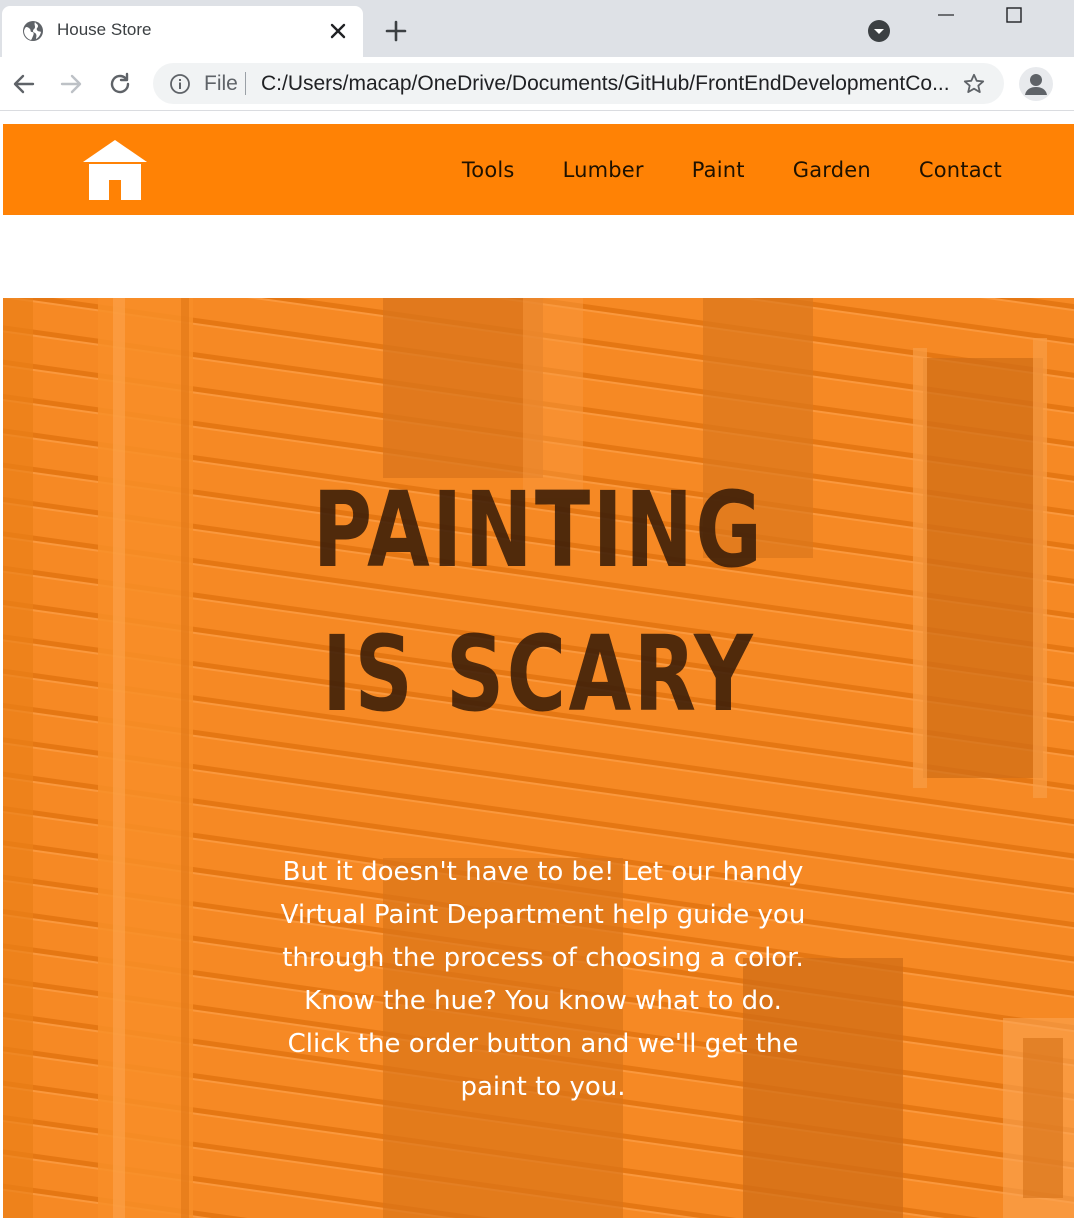 The height and width of the screenshot is (1226, 1074). I want to click on star-icon, so click(974, 84).